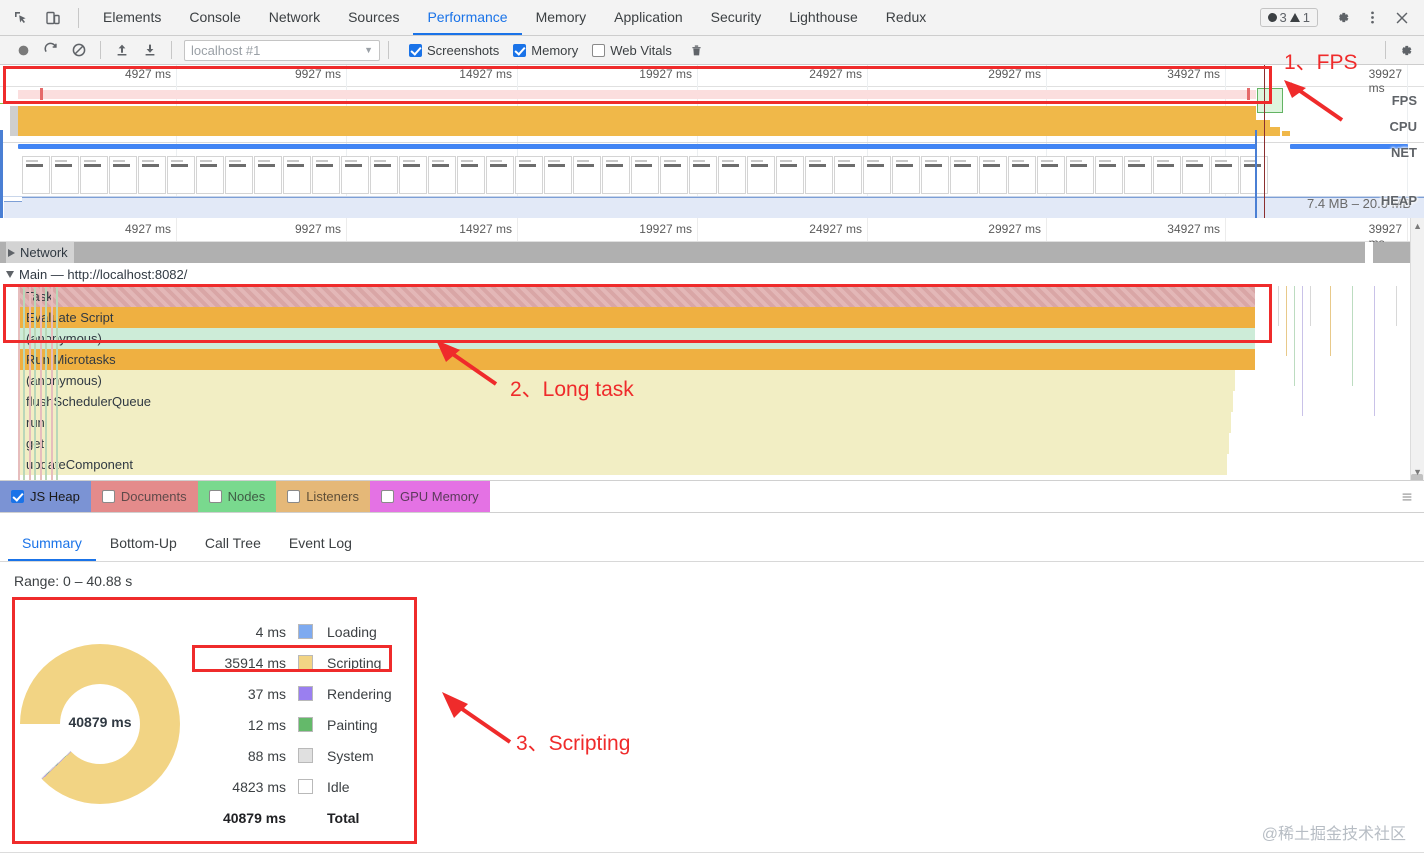 This screenshot has width=1424, height=867. What do you see at coordinates (122, 50) in the screenshot?
I see `load-profile-icon` at bounding box center [122, 50].